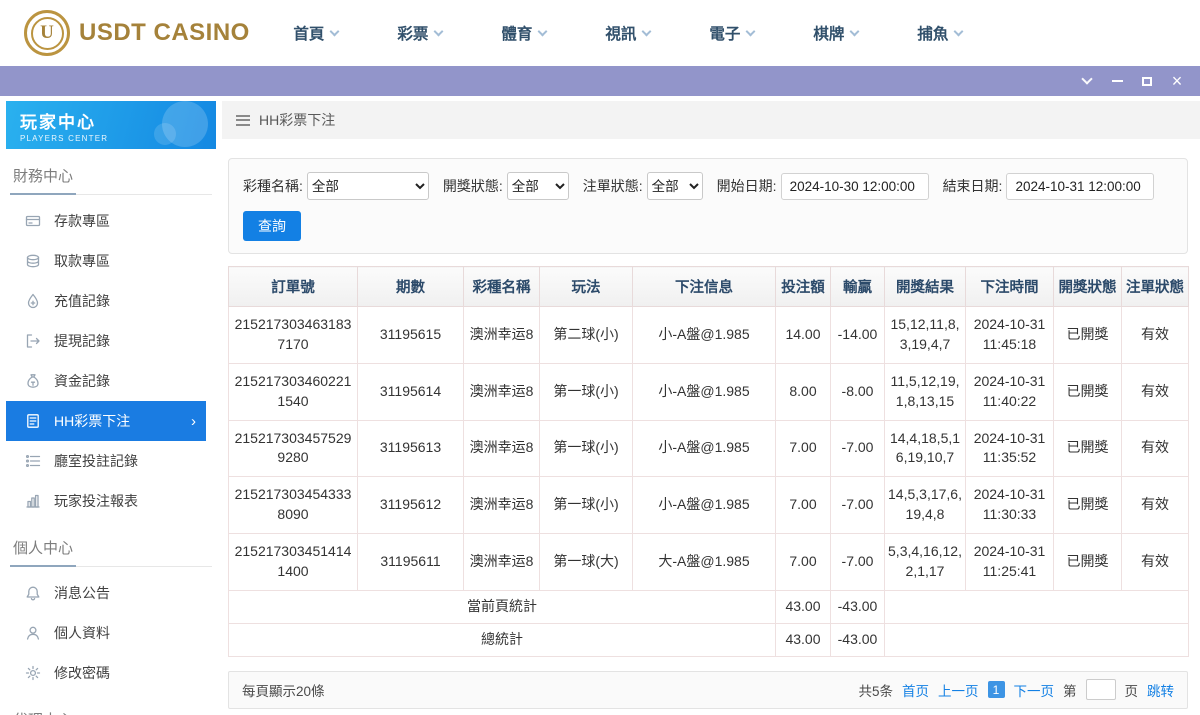  Describe the element at coordinates (915, 690) in the screenshot. I see `first-page-link: 首页` at that location.